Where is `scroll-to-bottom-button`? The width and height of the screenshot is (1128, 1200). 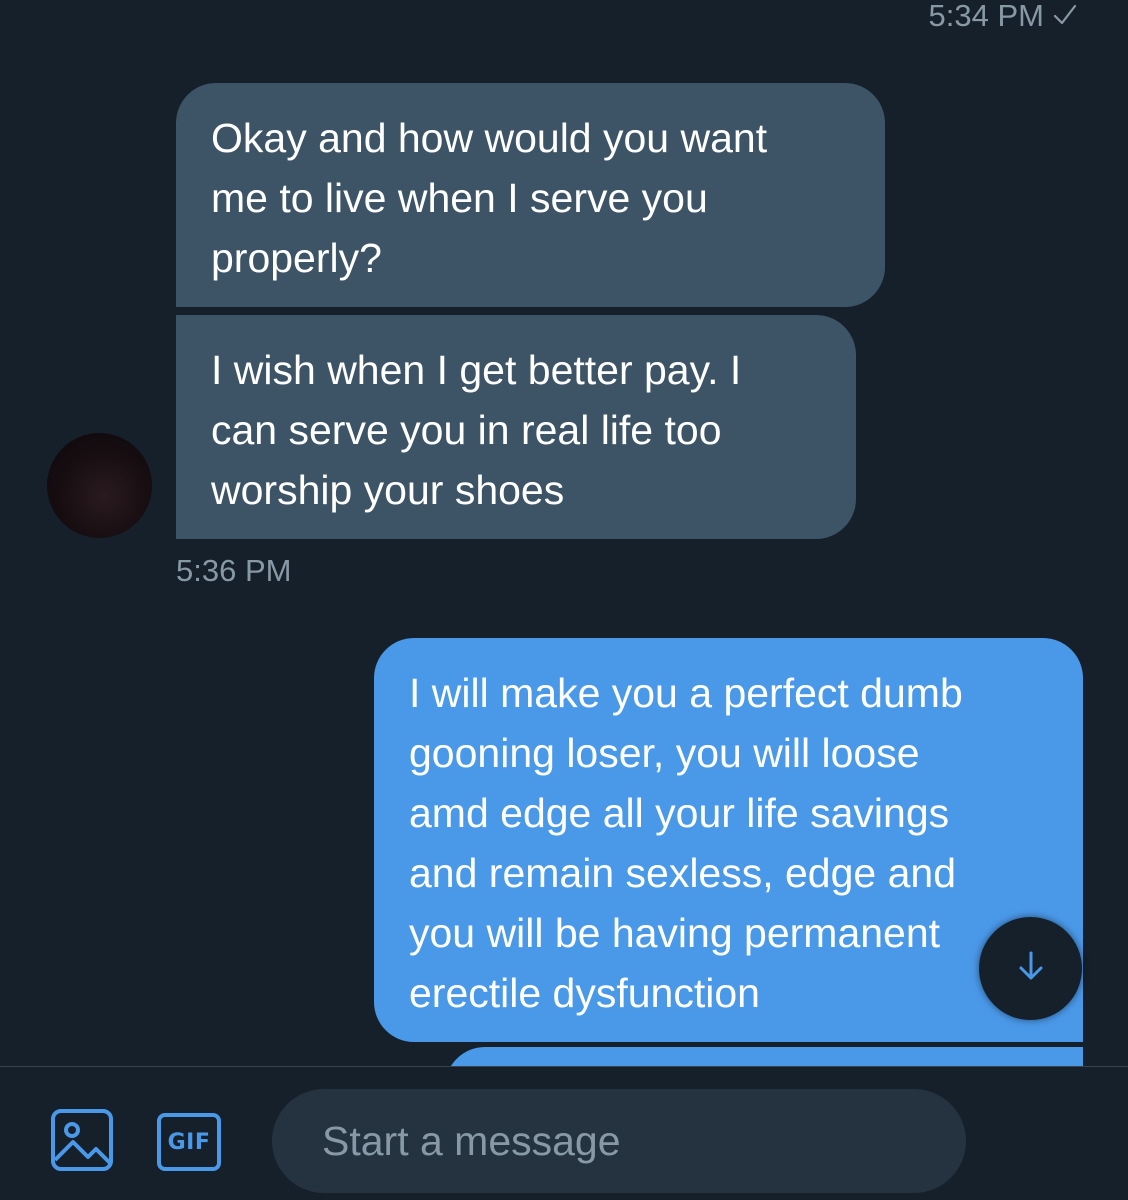 scroll-to-bottom-button is located at coordinates (1030, 968).